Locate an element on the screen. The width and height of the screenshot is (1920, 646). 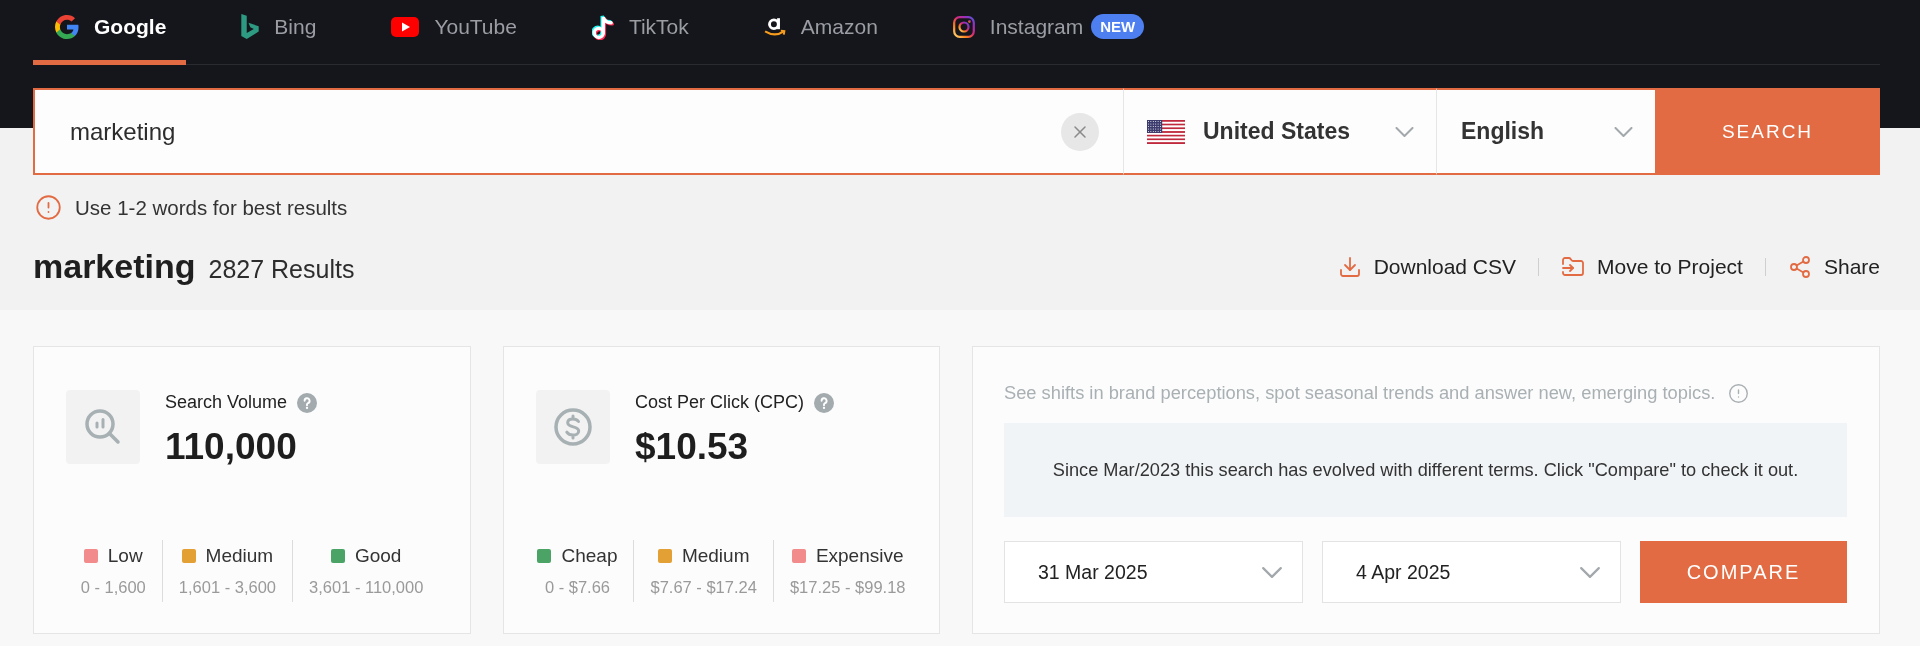
country-dropdown: United States is located at coordinates (1279, 131).